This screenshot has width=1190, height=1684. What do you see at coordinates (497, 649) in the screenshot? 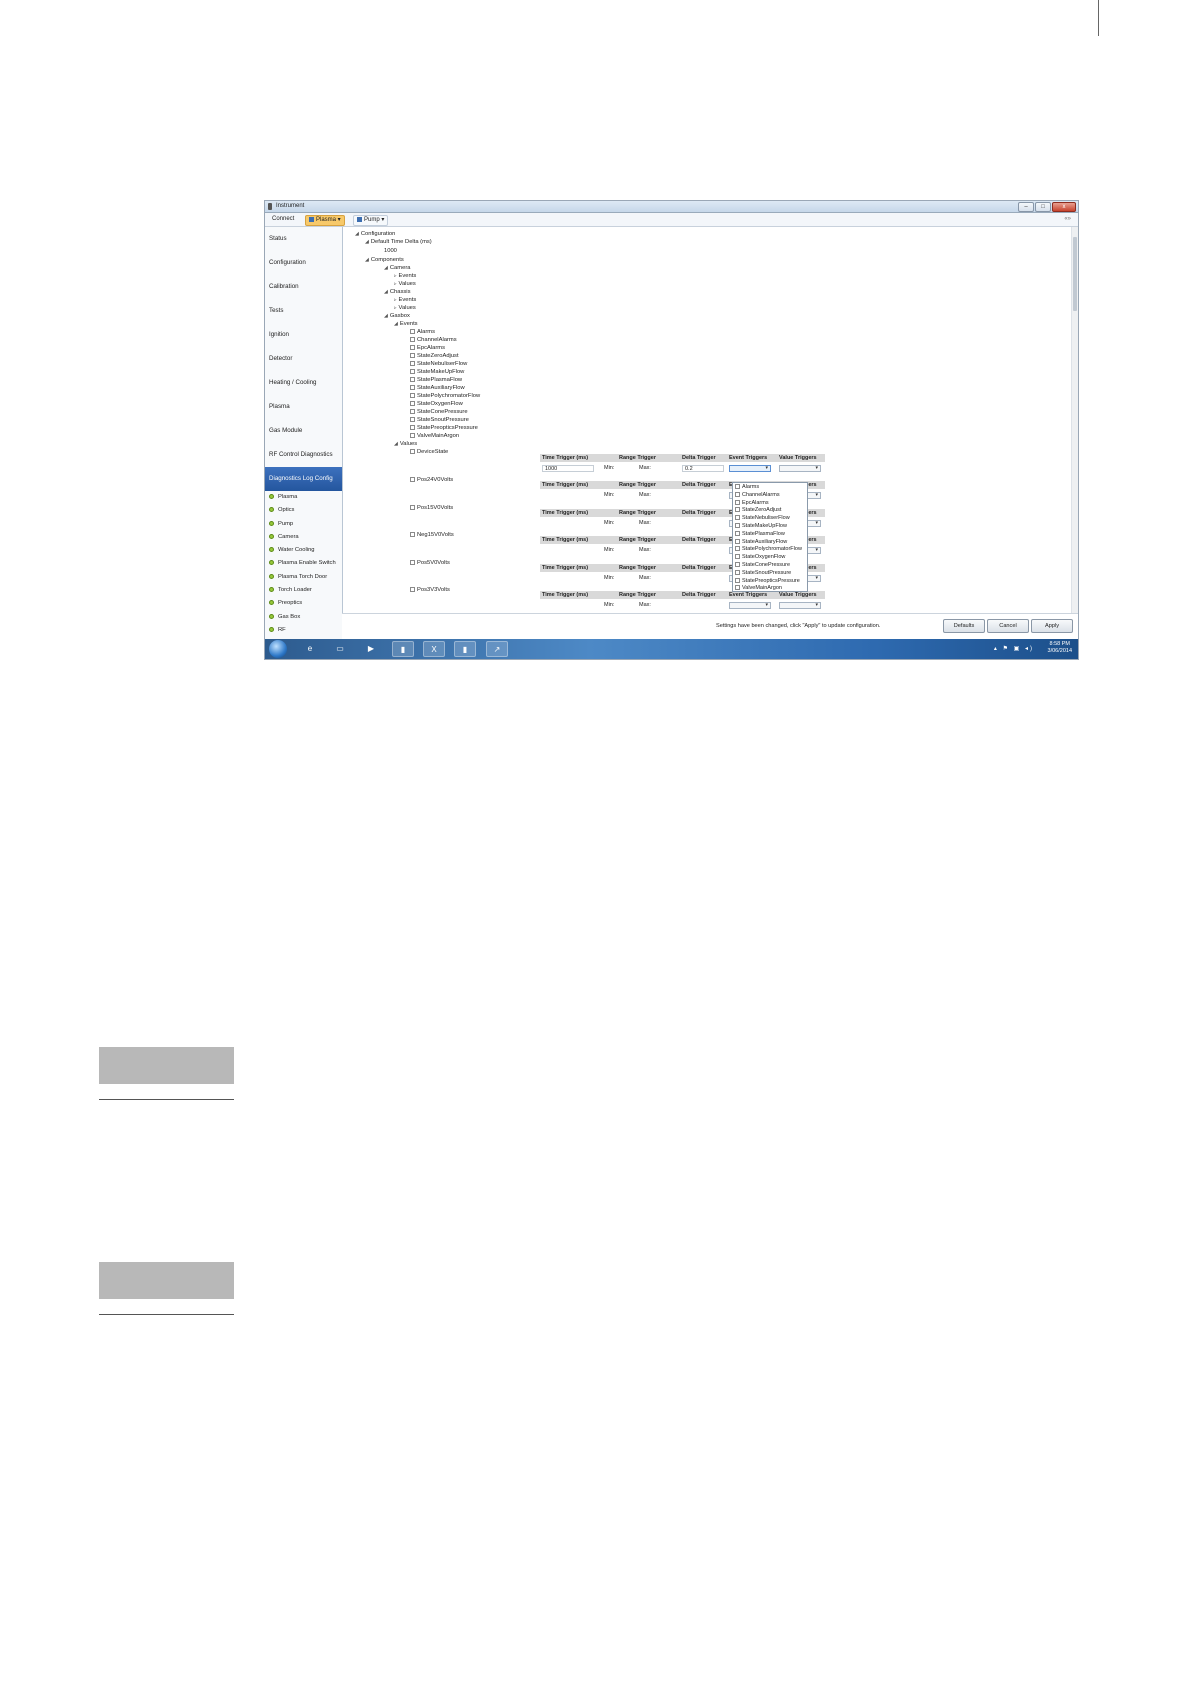
I see `graph-app-icon: ↗` at bounding box center [497, 649].